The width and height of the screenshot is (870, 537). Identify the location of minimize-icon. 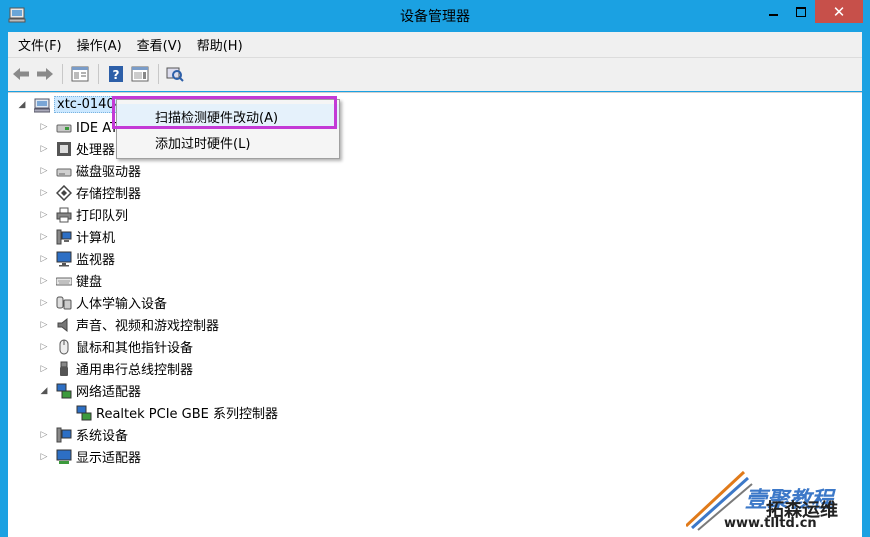
(773, 14).